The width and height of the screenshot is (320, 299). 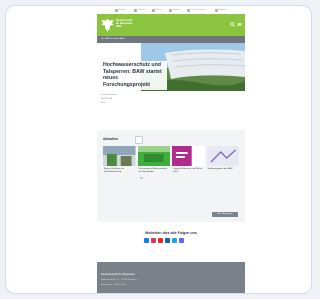 I want to click on footer-links: Impressum · Datenschutz, so click(x=113, y=285).